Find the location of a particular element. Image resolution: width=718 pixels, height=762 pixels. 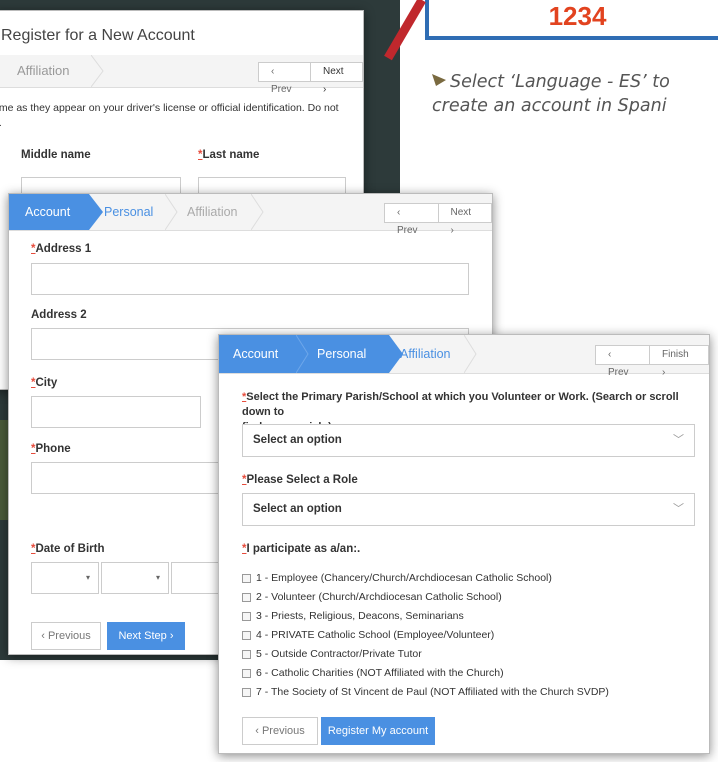

pager: ‹ Prev Finish › is located at coordinates (652, 361).